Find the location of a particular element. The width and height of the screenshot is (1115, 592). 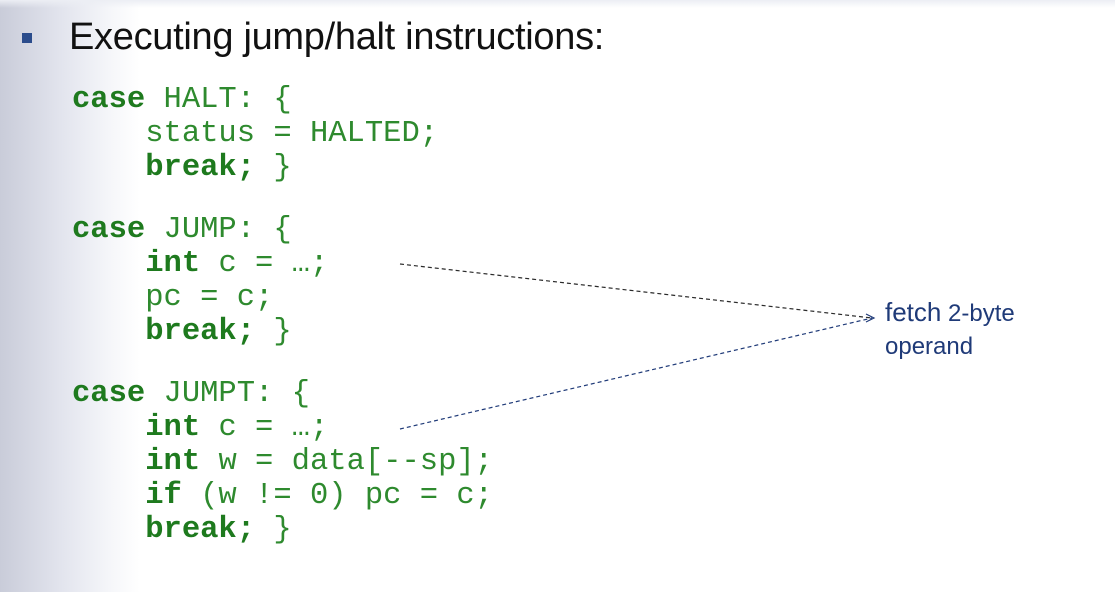

annotation-word-fetch: fetch is located at coordinates (913, 312).